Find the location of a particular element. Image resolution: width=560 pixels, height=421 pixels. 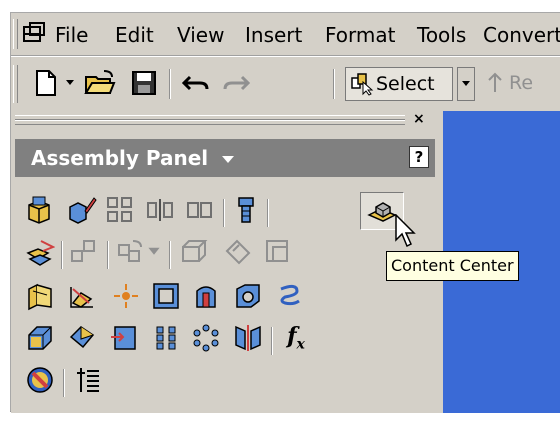

constraint-icon is located at coordinates (238, 252).